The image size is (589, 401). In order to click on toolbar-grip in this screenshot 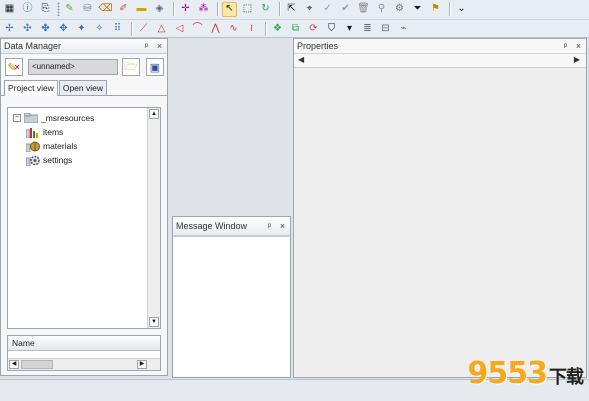, I will do `click(58, 9)`.